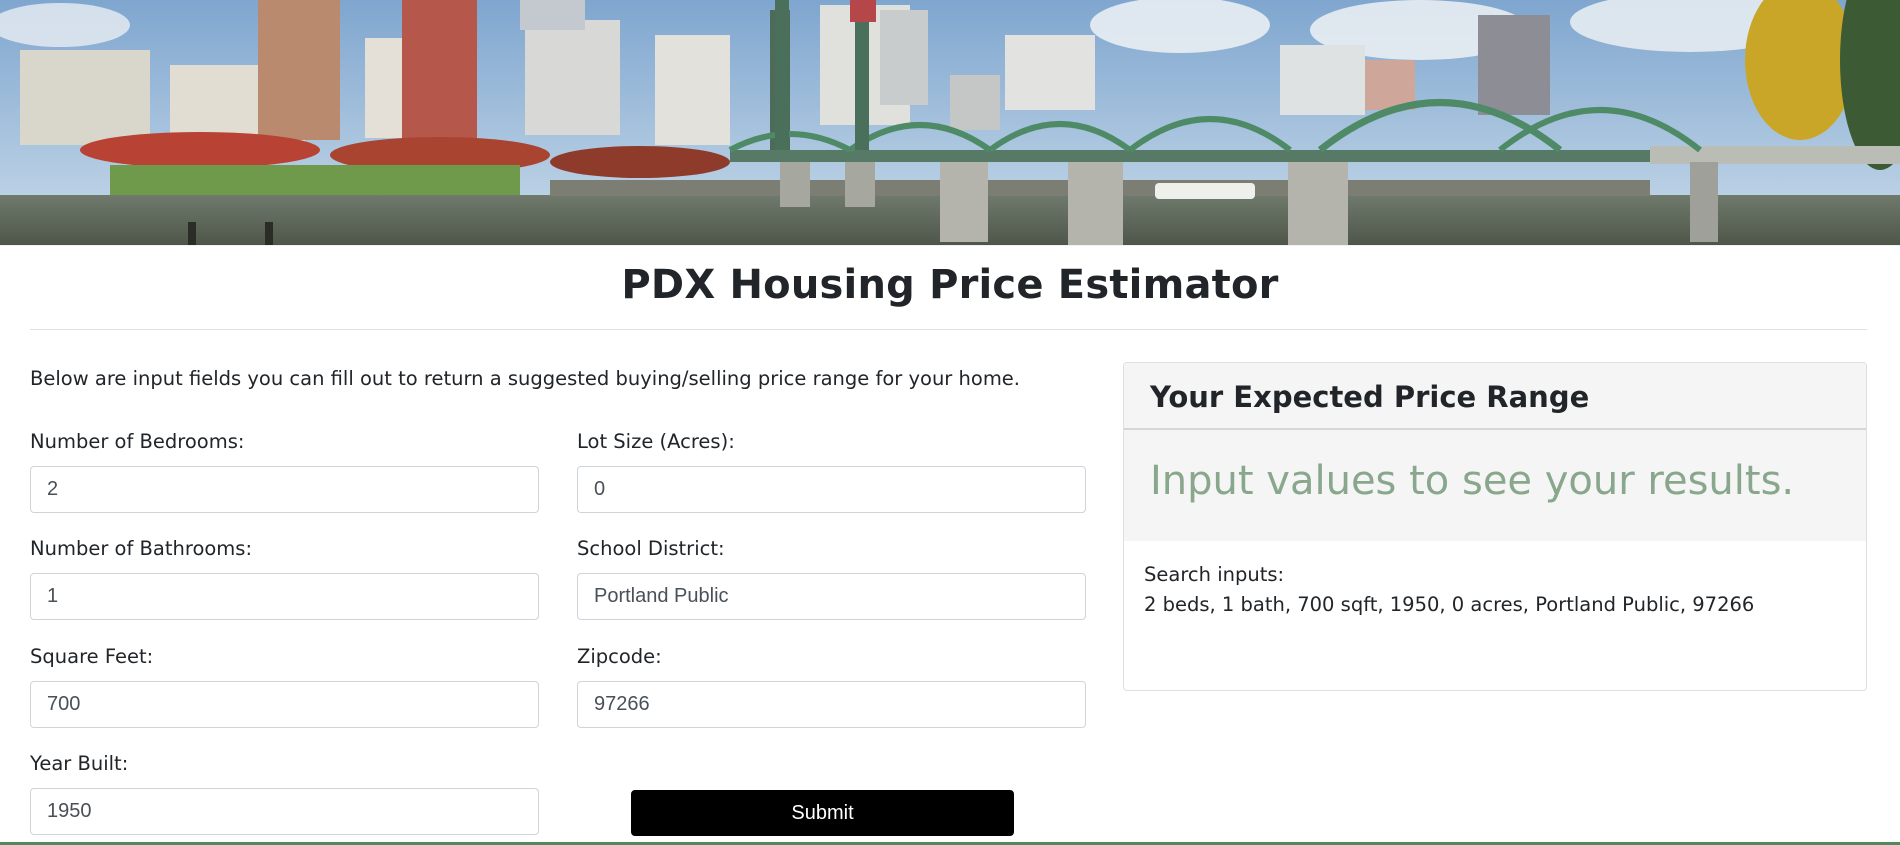 The image size is (1900, 845). What do you see at coordinates (92, 656) in the screenshot?
I see `square-feet-label: Square Feet:` at bounding box center [92, 656].